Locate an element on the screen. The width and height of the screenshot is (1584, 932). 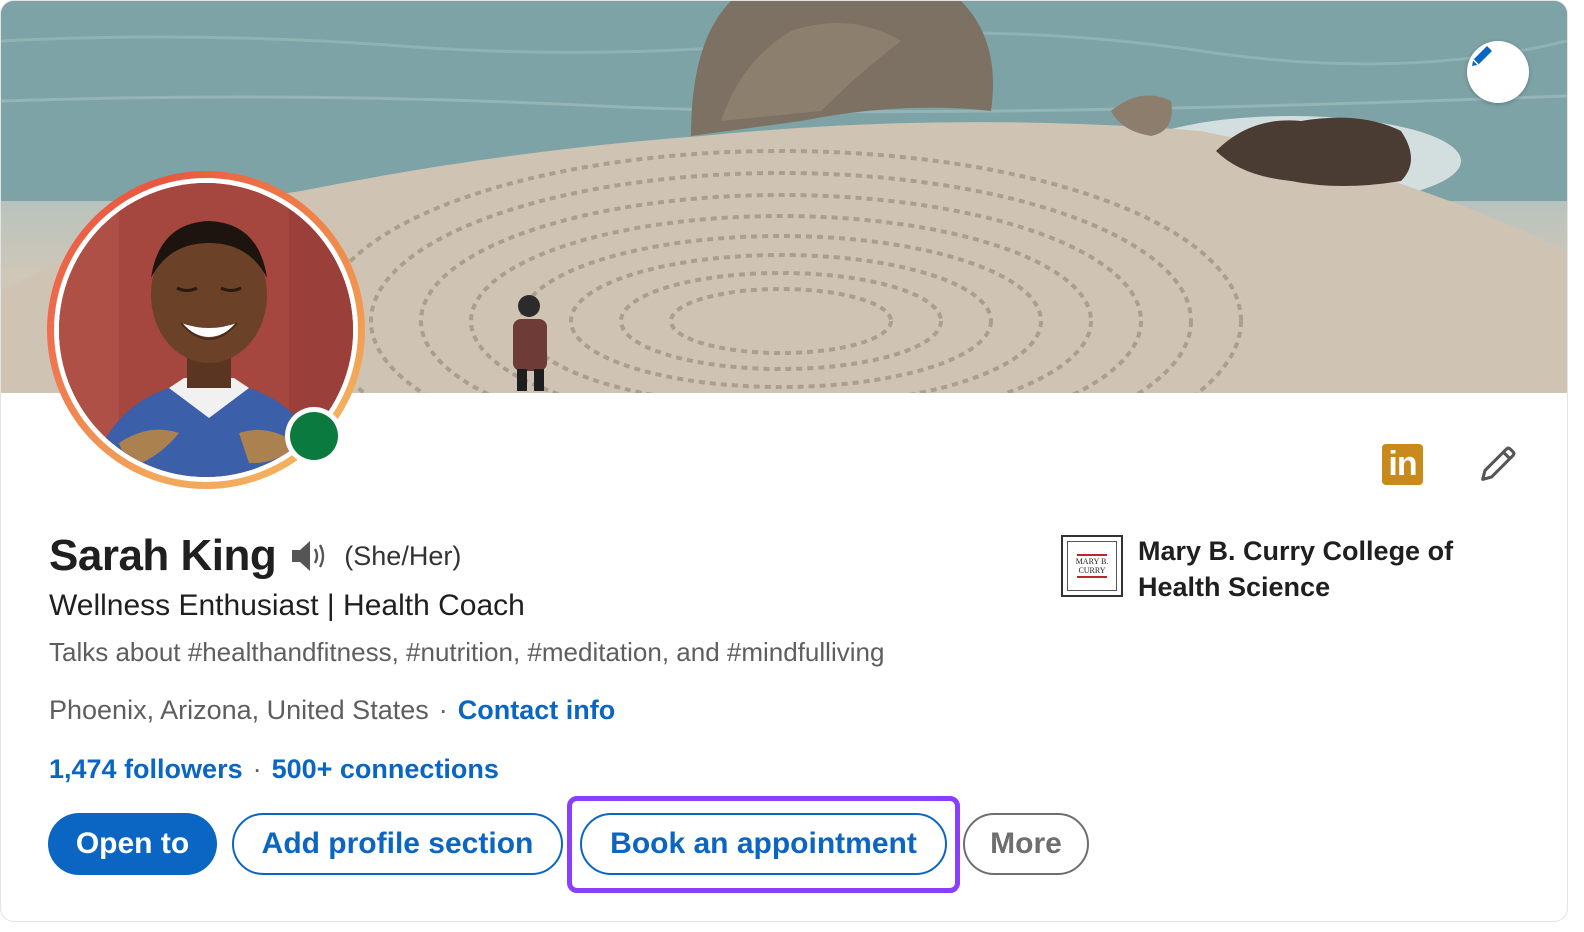
online-dot is located at coordinates (314, 436).